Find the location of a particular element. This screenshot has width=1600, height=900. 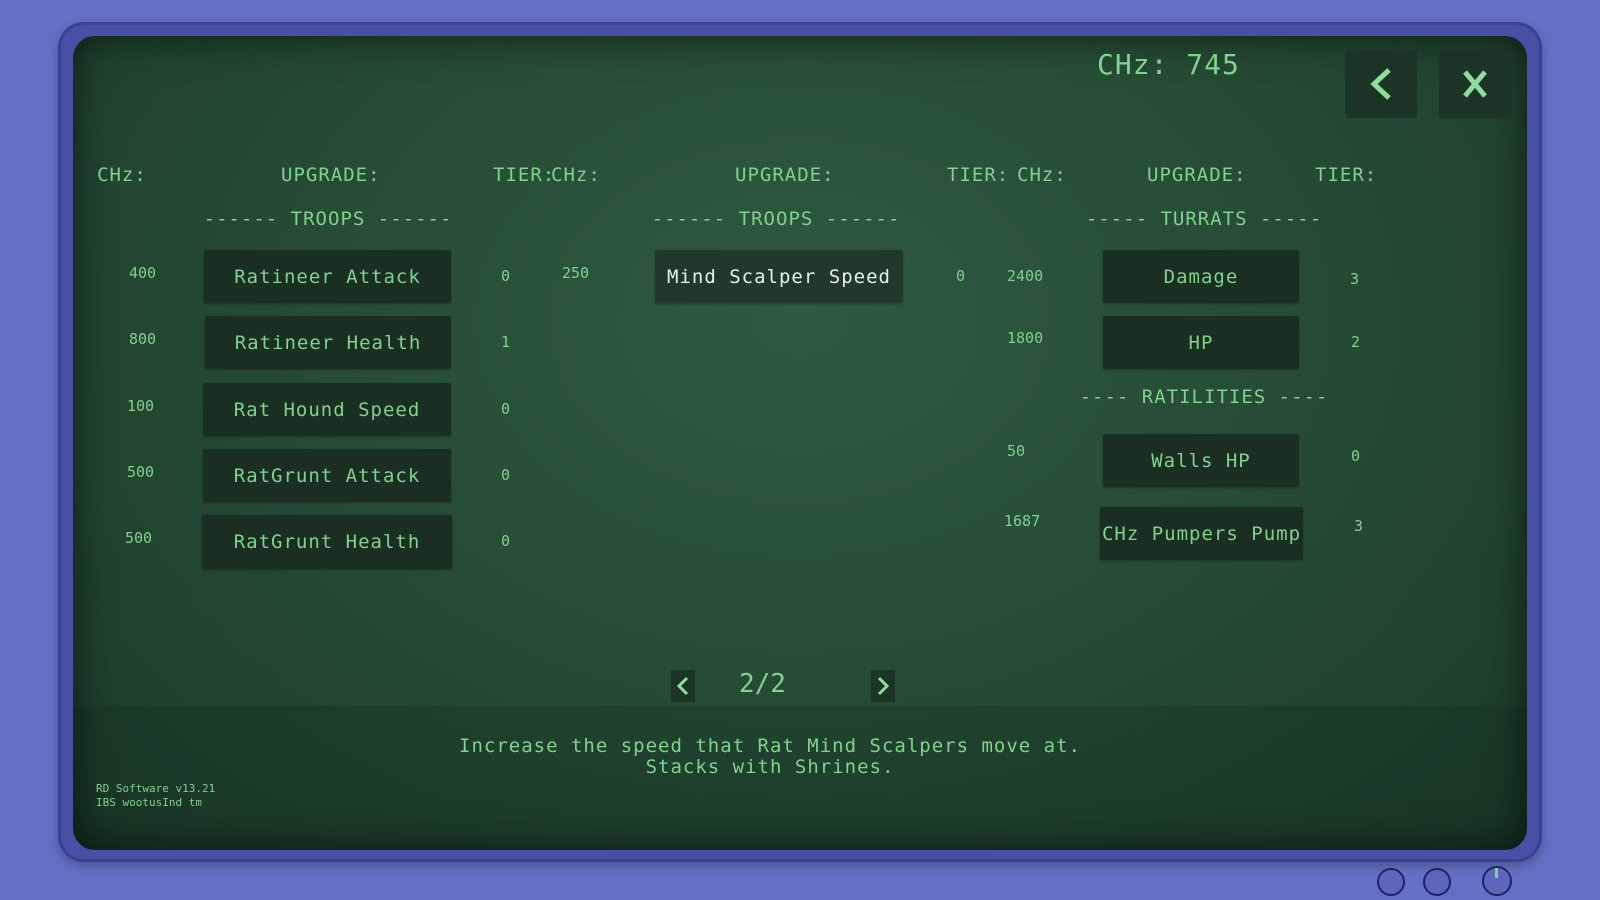

power-knob is located at coordinates (1497, 881).